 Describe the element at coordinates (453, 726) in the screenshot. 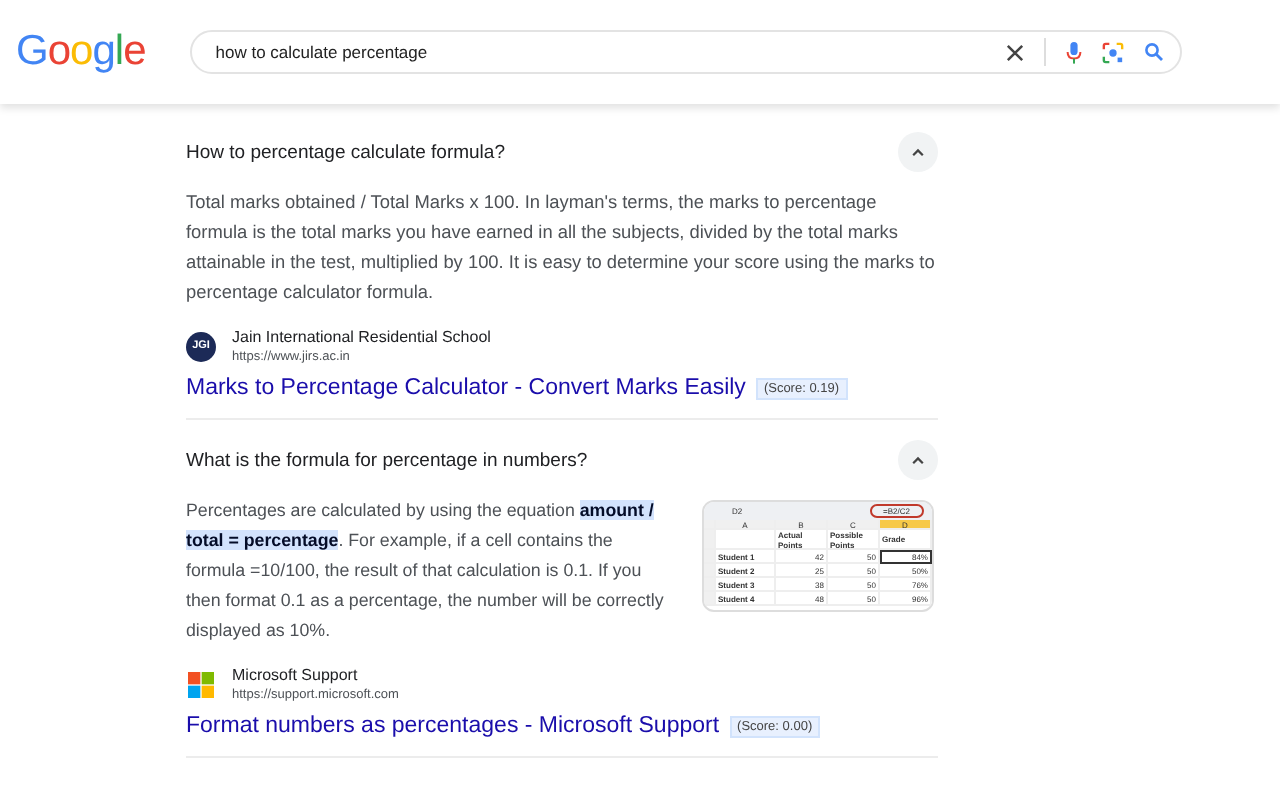

I see `result-link: Format numbers as percentages - Microsoft Support` at that location.